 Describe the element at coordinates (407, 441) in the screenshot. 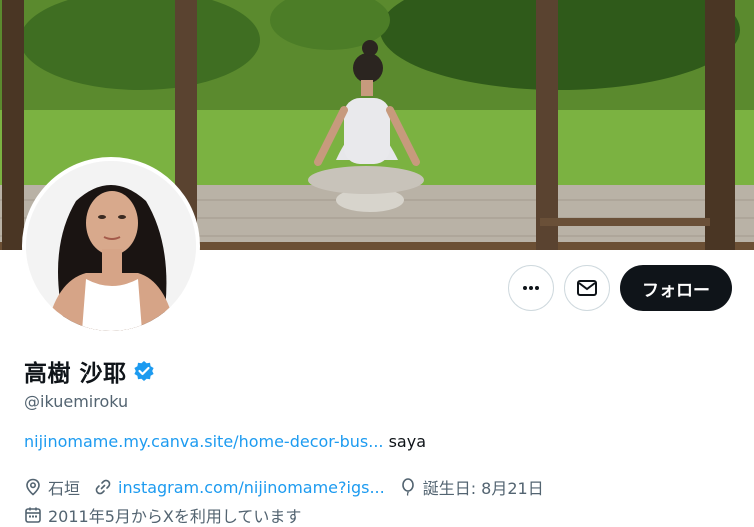

I see `bio-text: saya` at that location.